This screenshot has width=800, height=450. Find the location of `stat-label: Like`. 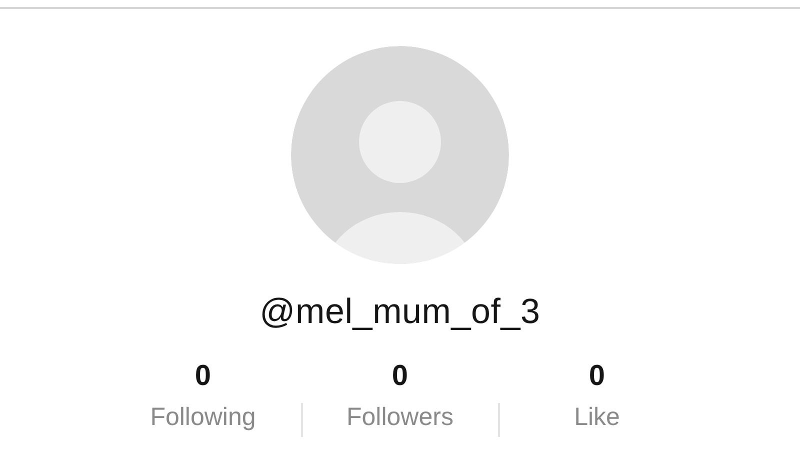

stat-label: Like is located at coordinates (597, 418).